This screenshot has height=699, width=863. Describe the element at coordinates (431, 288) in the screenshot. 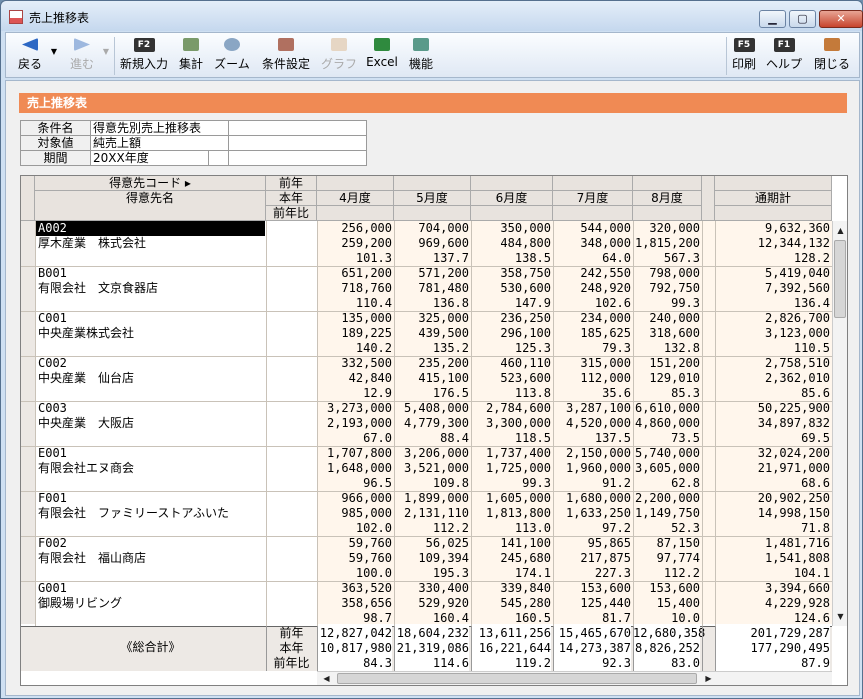

I see `value-cell: 781,480` at that location.